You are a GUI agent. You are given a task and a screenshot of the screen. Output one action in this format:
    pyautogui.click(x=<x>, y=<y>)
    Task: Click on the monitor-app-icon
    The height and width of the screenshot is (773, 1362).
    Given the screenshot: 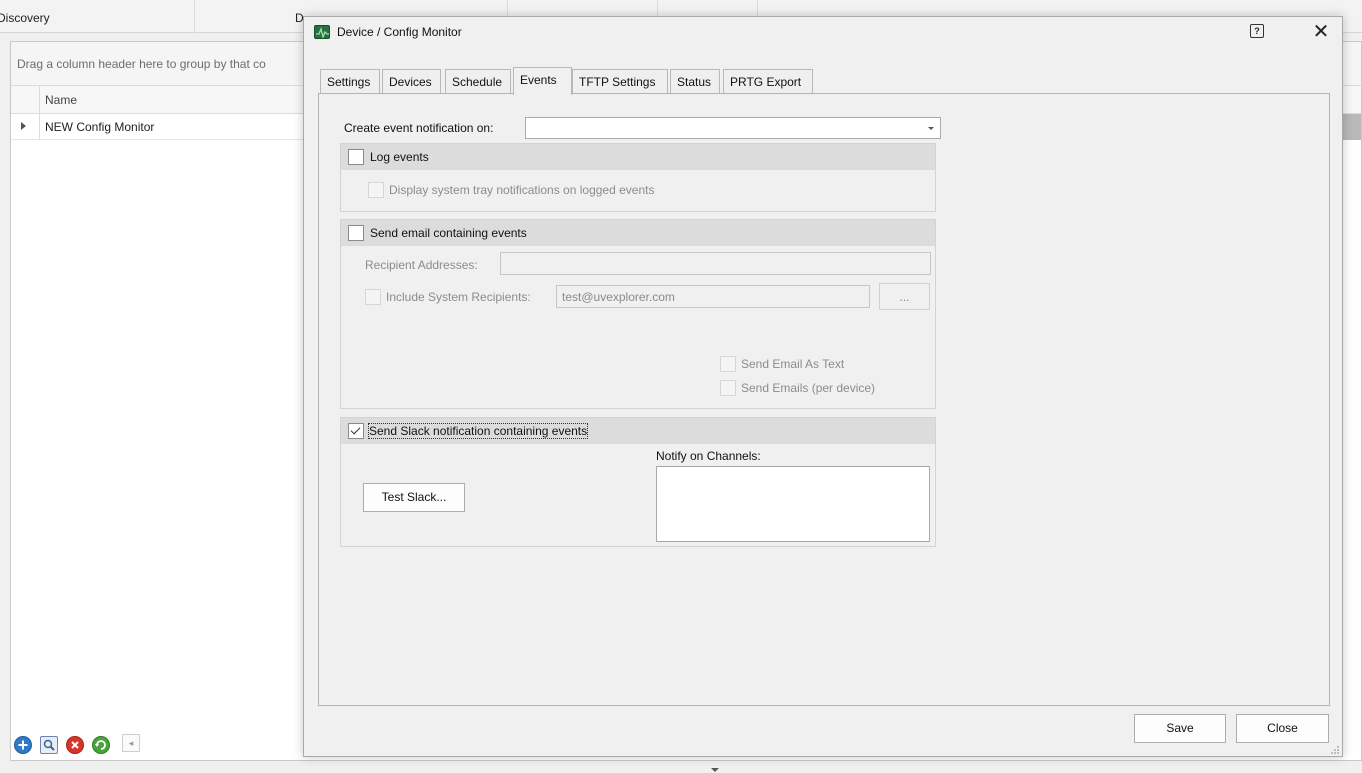 What is the action you would take?
    pyautogui.click(x=322, y=32)
    